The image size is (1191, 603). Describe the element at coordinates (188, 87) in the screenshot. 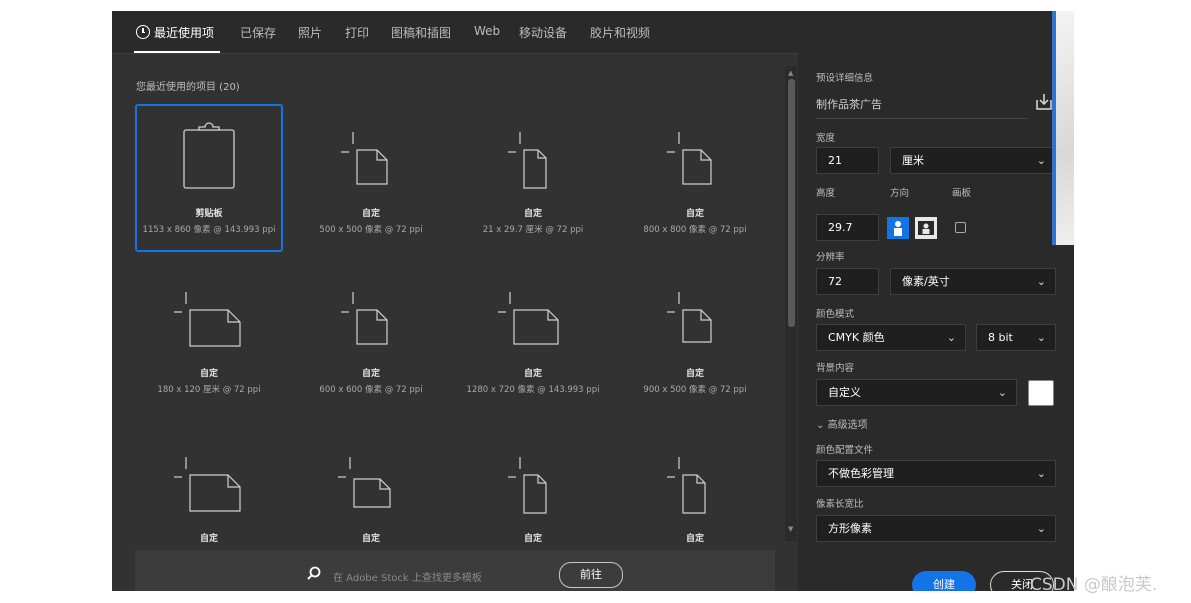

I see `recent-items-title: 您最近使用的项目 (20)` at that location.